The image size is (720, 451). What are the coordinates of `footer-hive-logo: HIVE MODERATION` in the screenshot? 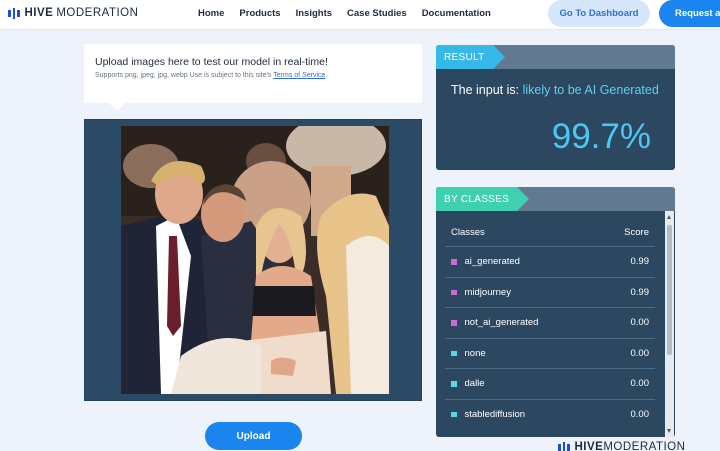 It's located at (621, 446).